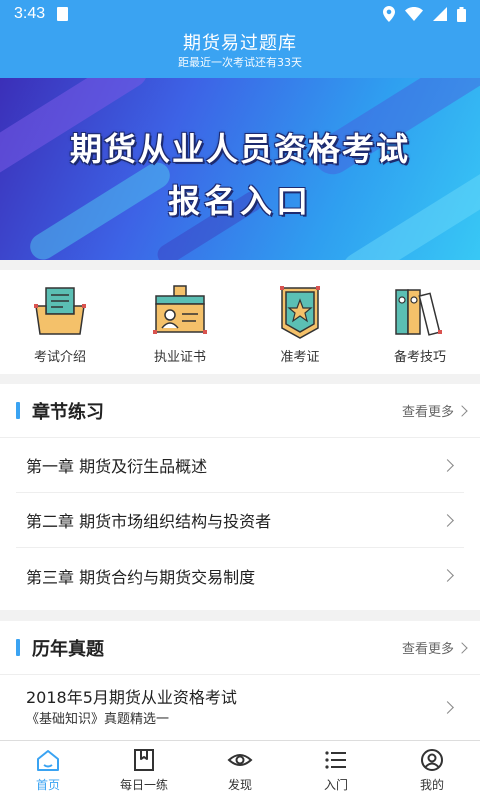 This screenshot has height=800, width=480. I want to click on quick-entry-admission-ticket: 准考证, so click(300, 322).